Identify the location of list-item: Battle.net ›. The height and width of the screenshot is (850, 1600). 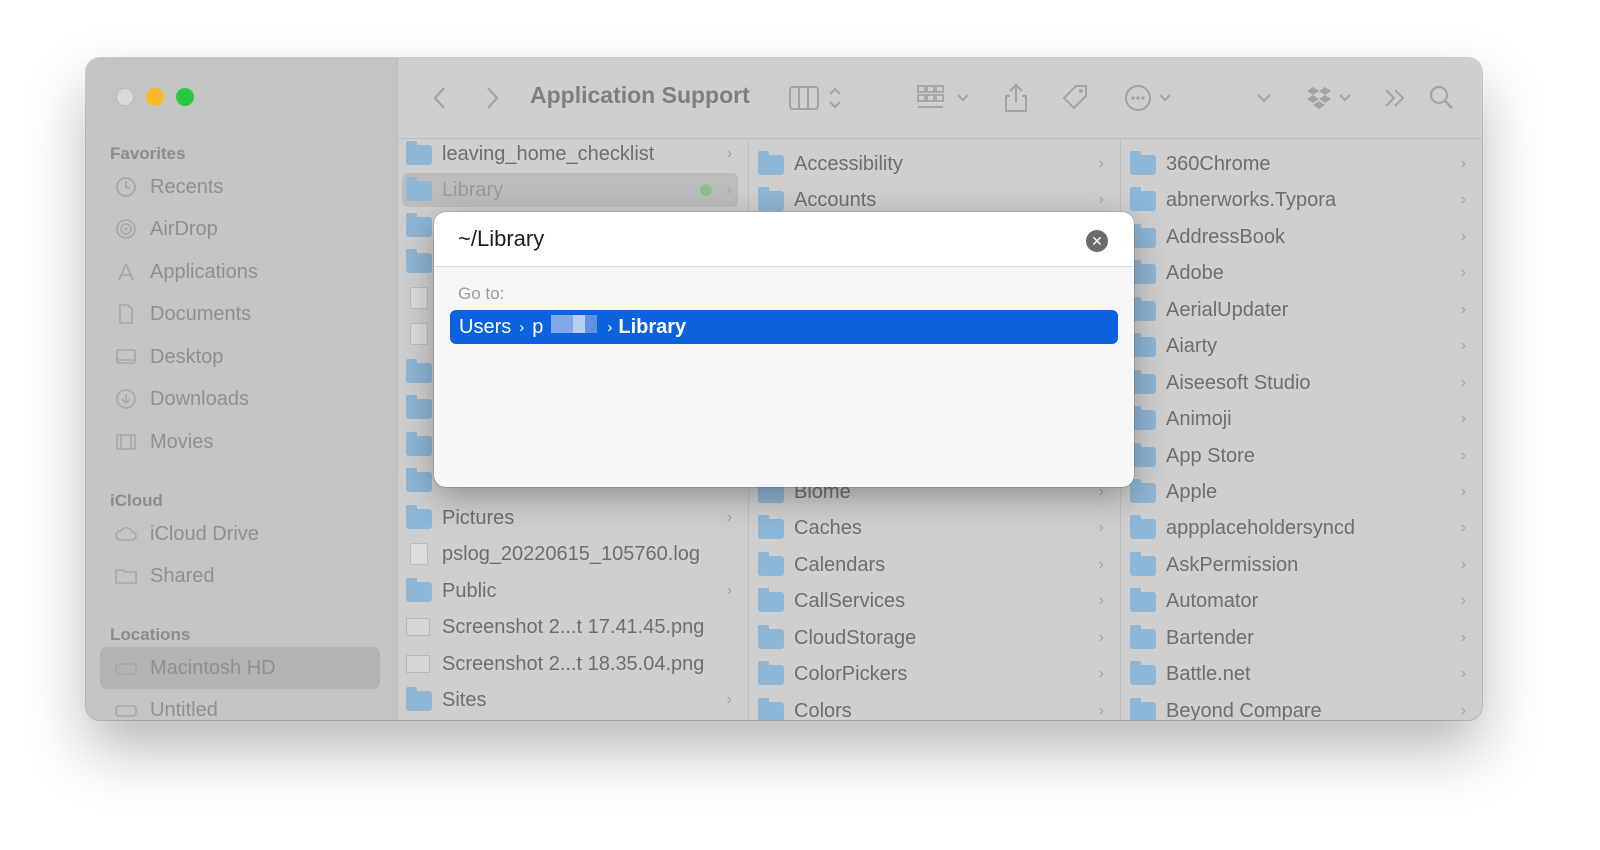
(1299, 674).